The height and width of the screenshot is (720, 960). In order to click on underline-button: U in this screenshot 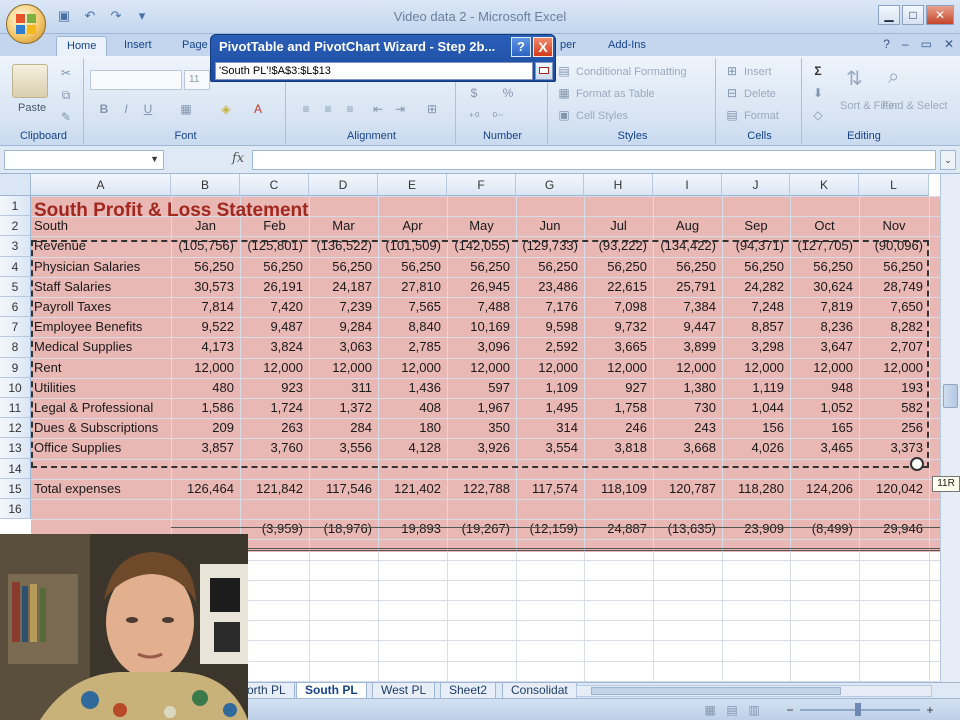, I will do `click(148, 109)`.